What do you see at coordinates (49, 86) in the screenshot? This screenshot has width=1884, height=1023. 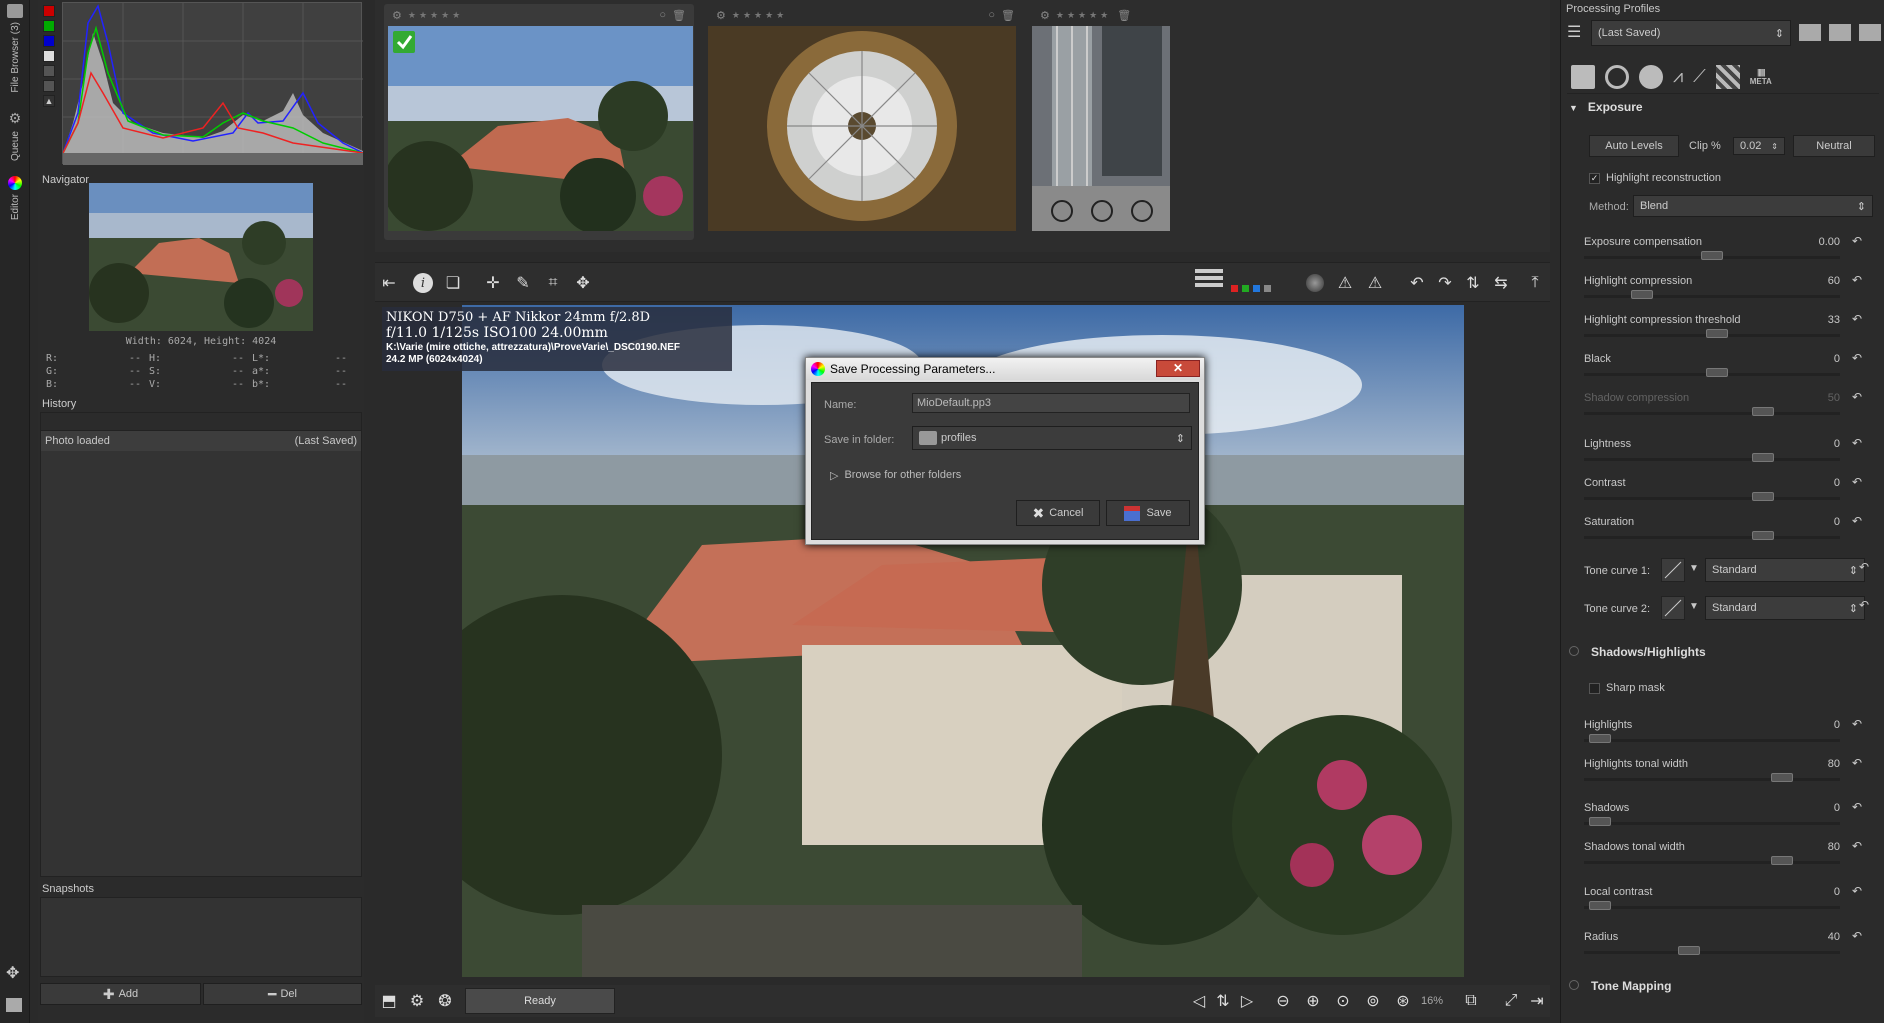 I see `raw-toggle` at bounding box center [49, 86].